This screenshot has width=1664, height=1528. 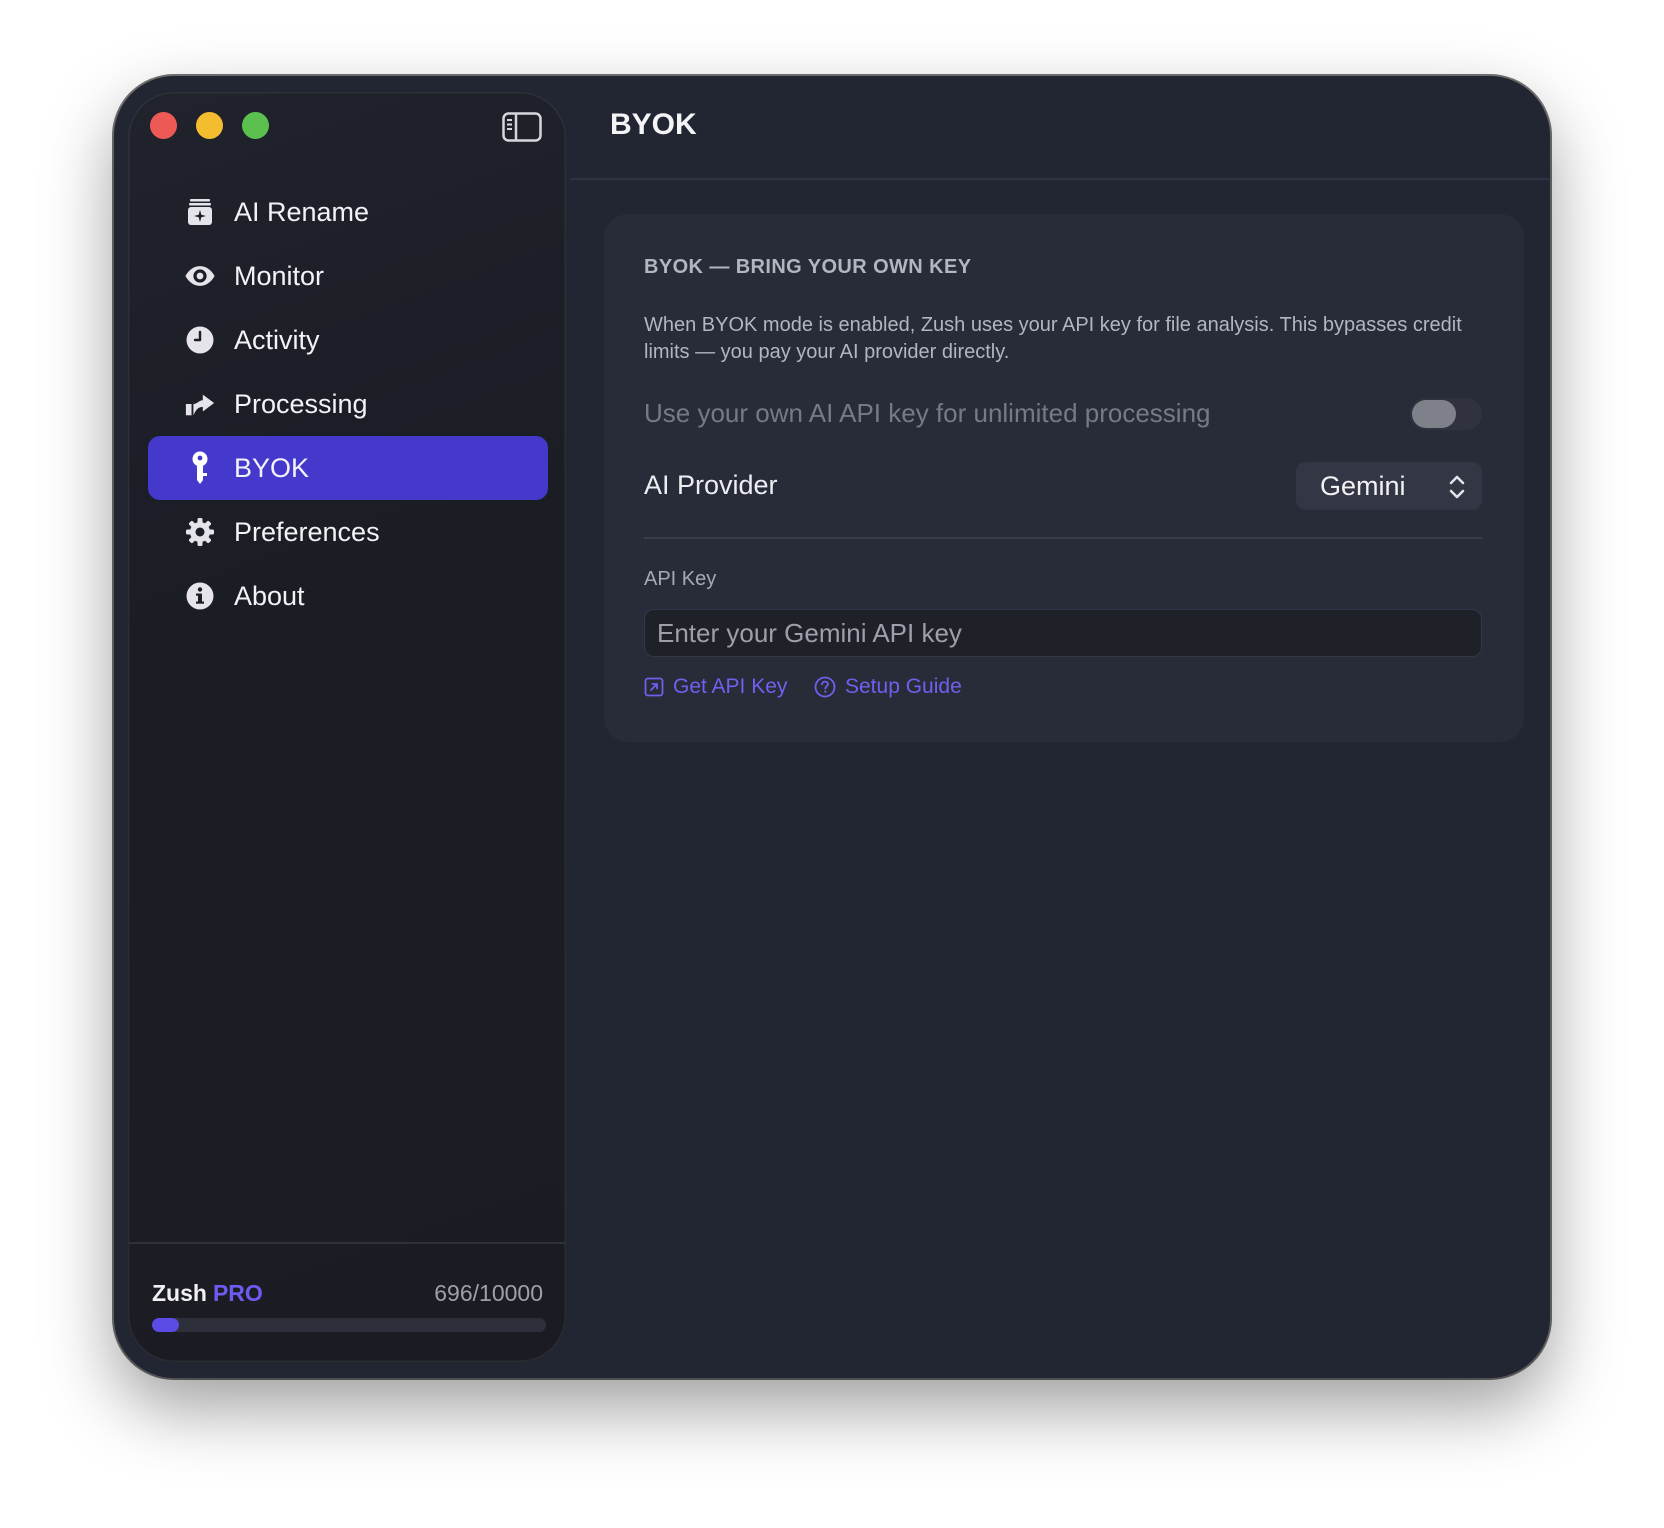 What do you see at coordinates (200, 404) in the screenshot?
I see `share-arrow-icon` at bounding box center [200, 404].